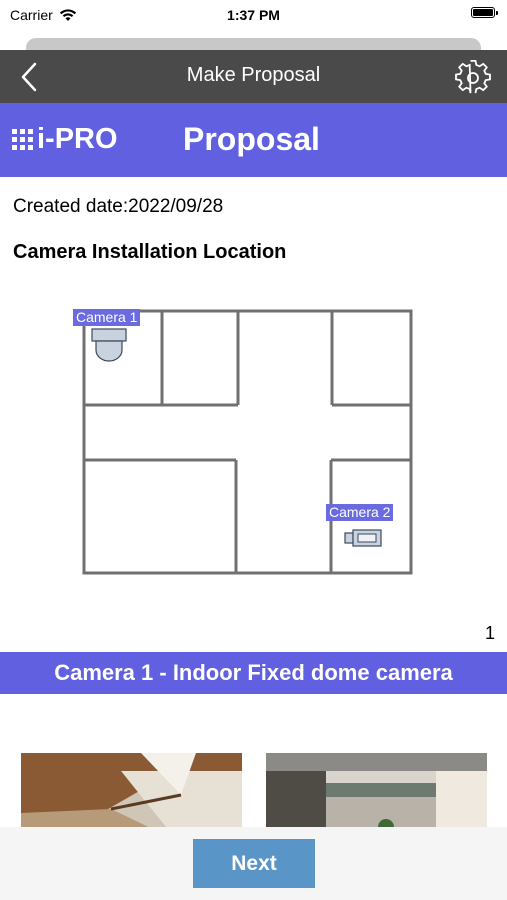  I want to click on navigation-bar: Make Proposal, so click(253, 76).